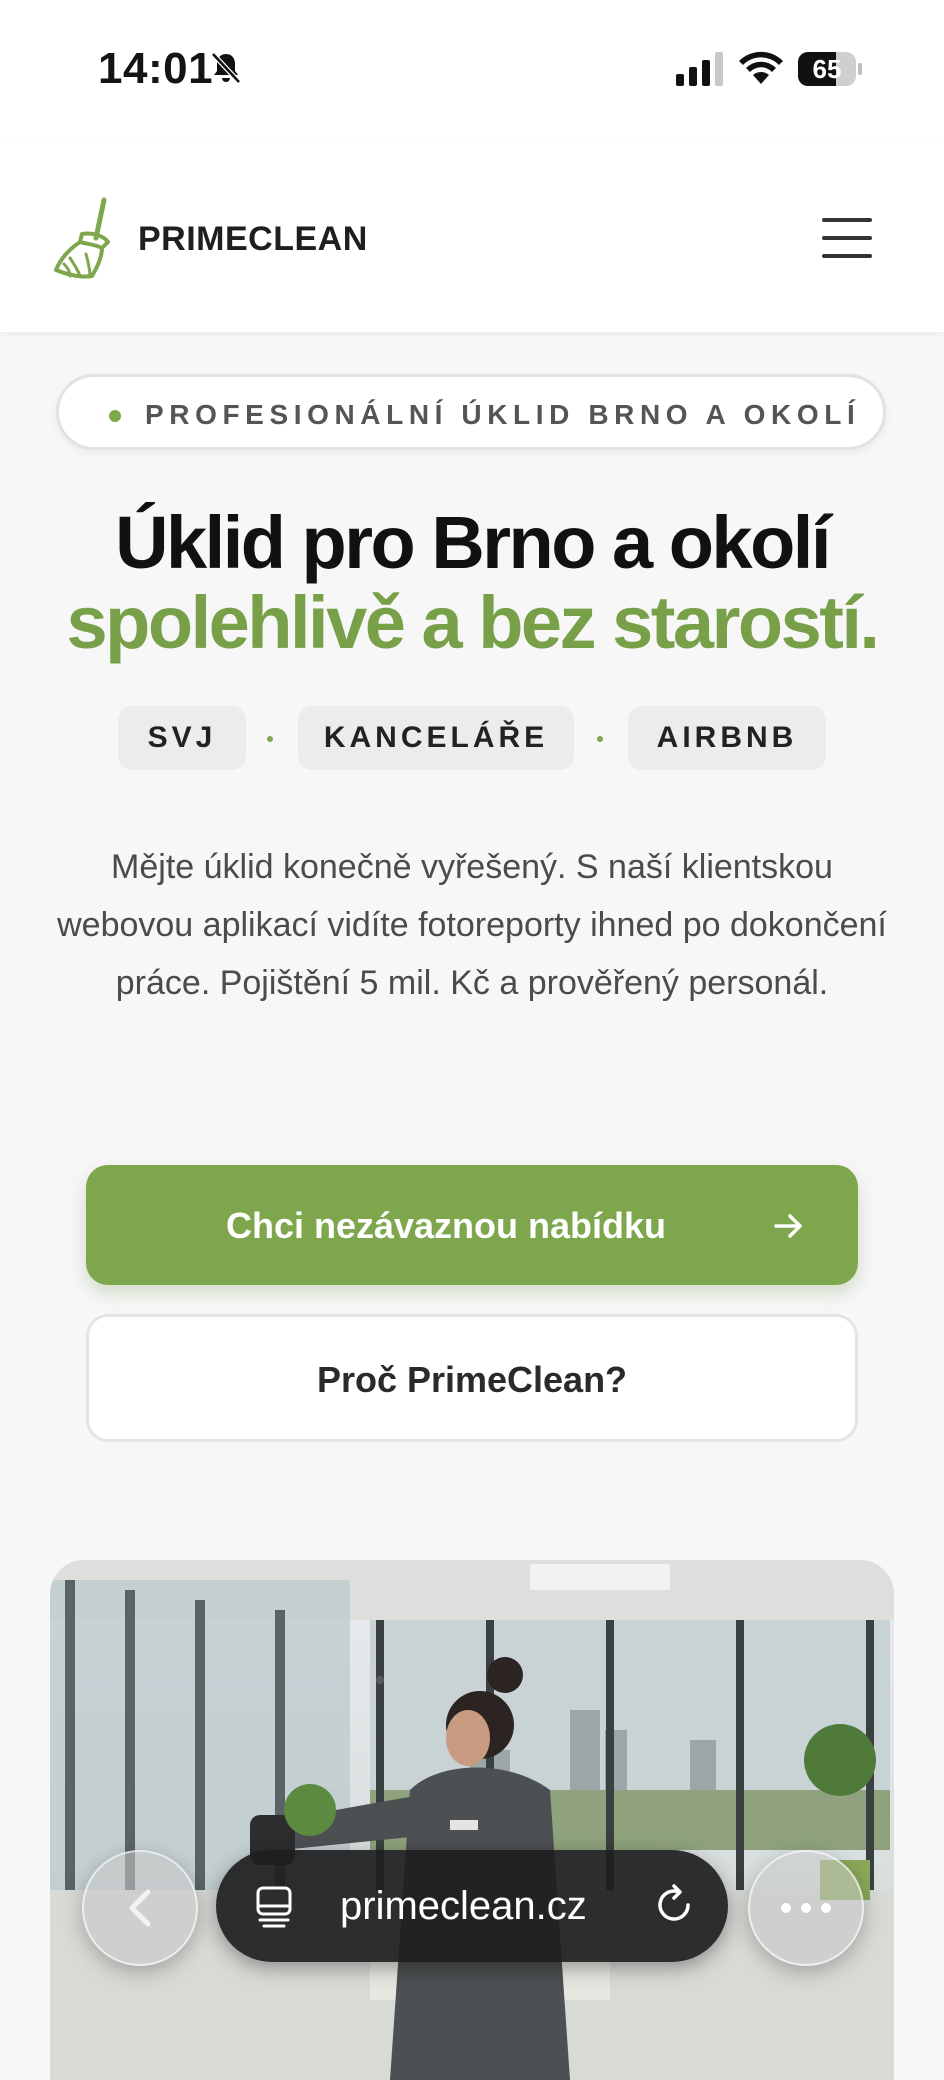 The image size is (944, 2080). Describe the element at coordinates (503, 414) in the screenshot. I see `badge-text: PROFESIONÁLNÍ ÚKLID BRNO A OKOLÍ` at that location.